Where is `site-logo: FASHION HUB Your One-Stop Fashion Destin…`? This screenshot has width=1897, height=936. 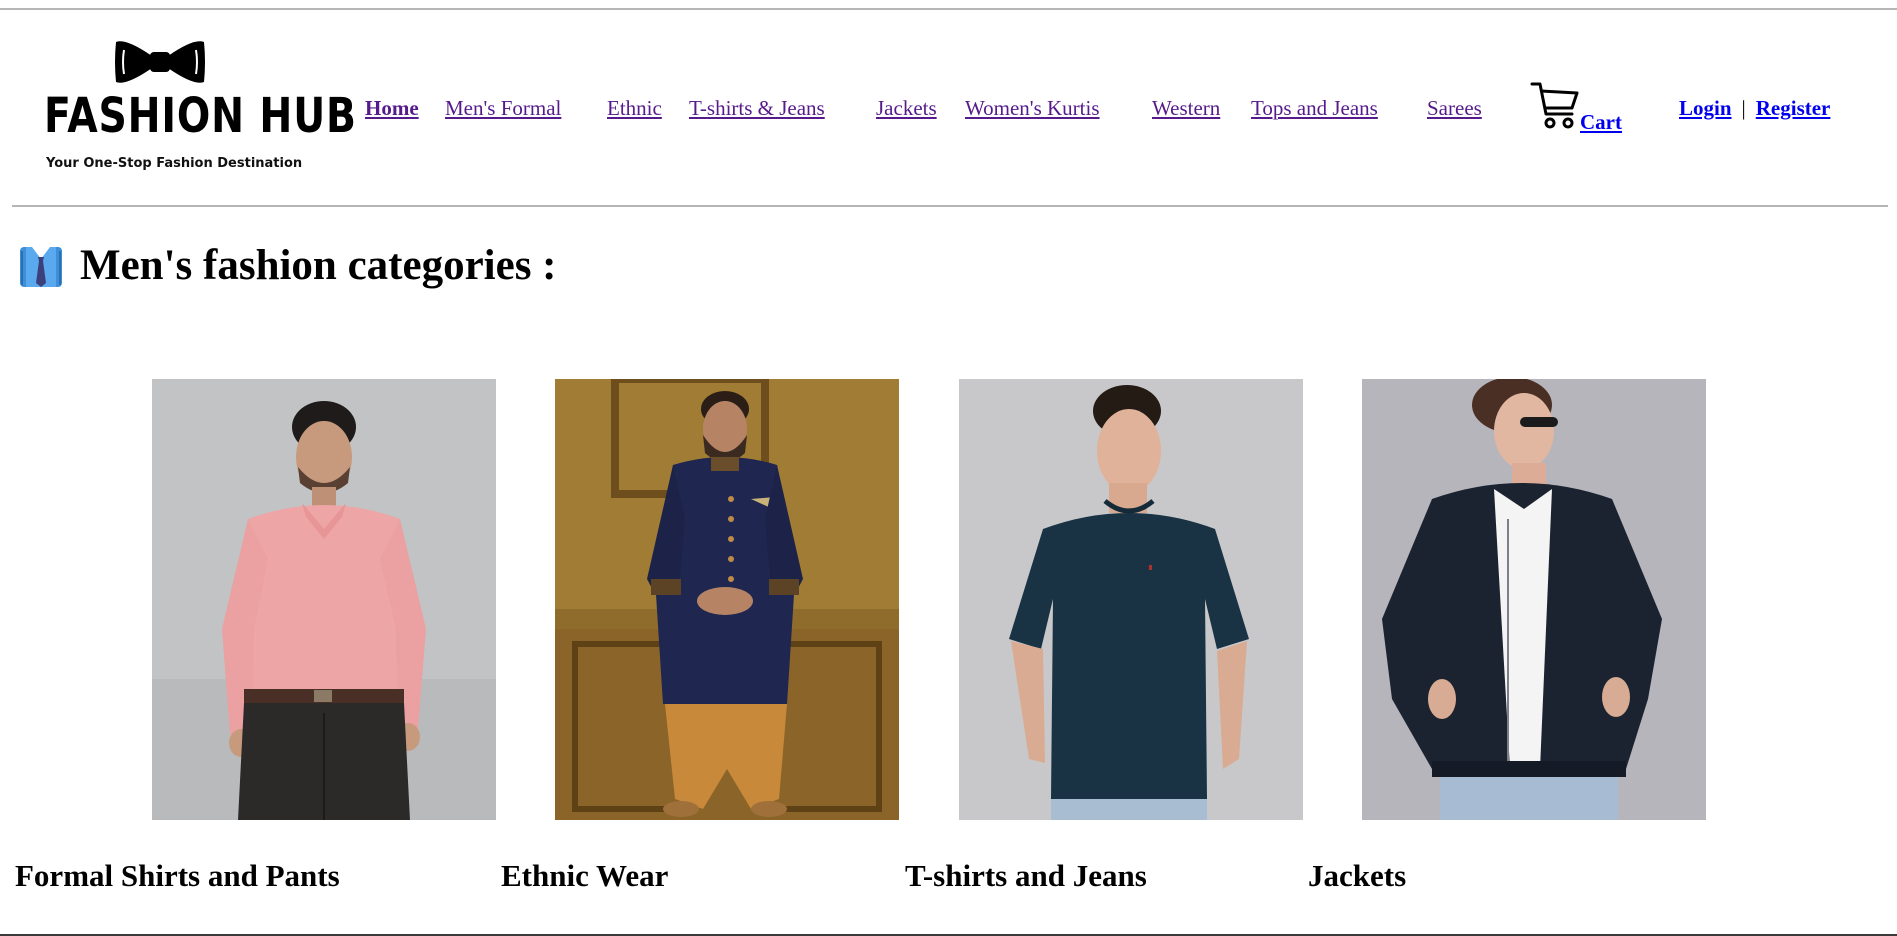
site-logo: FASHION HUB Your One-Stop Fashion Destin… is located at coordinates (198, 106).